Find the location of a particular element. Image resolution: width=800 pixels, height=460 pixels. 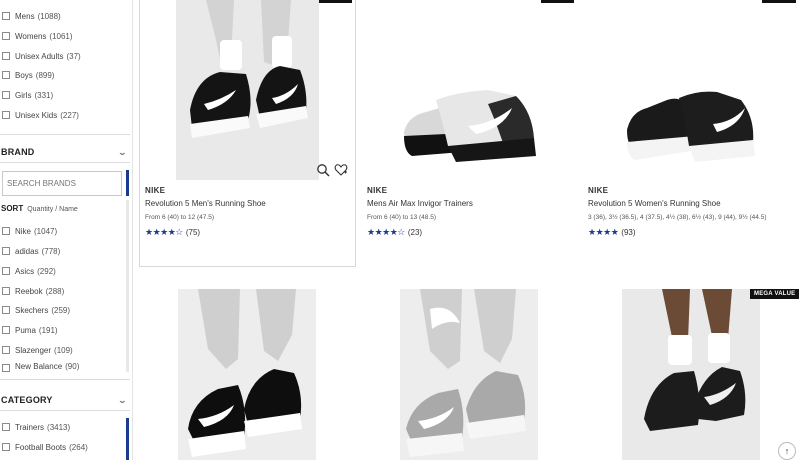

filter-brand-reebok: Reebok (288) is located at coordinates (33, 291).